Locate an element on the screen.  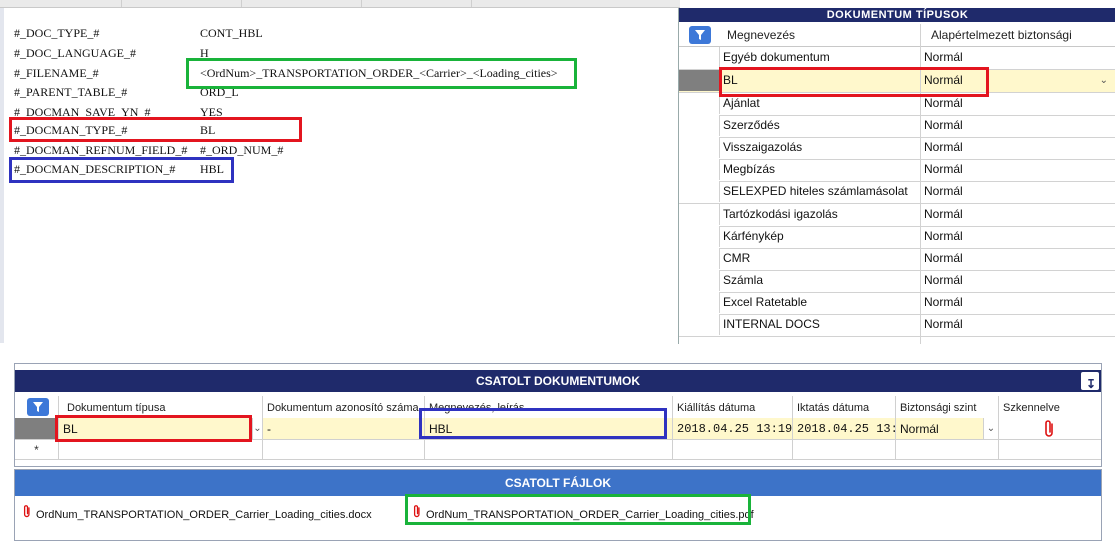
template-value: HBL is located at coordinates (212, 169).